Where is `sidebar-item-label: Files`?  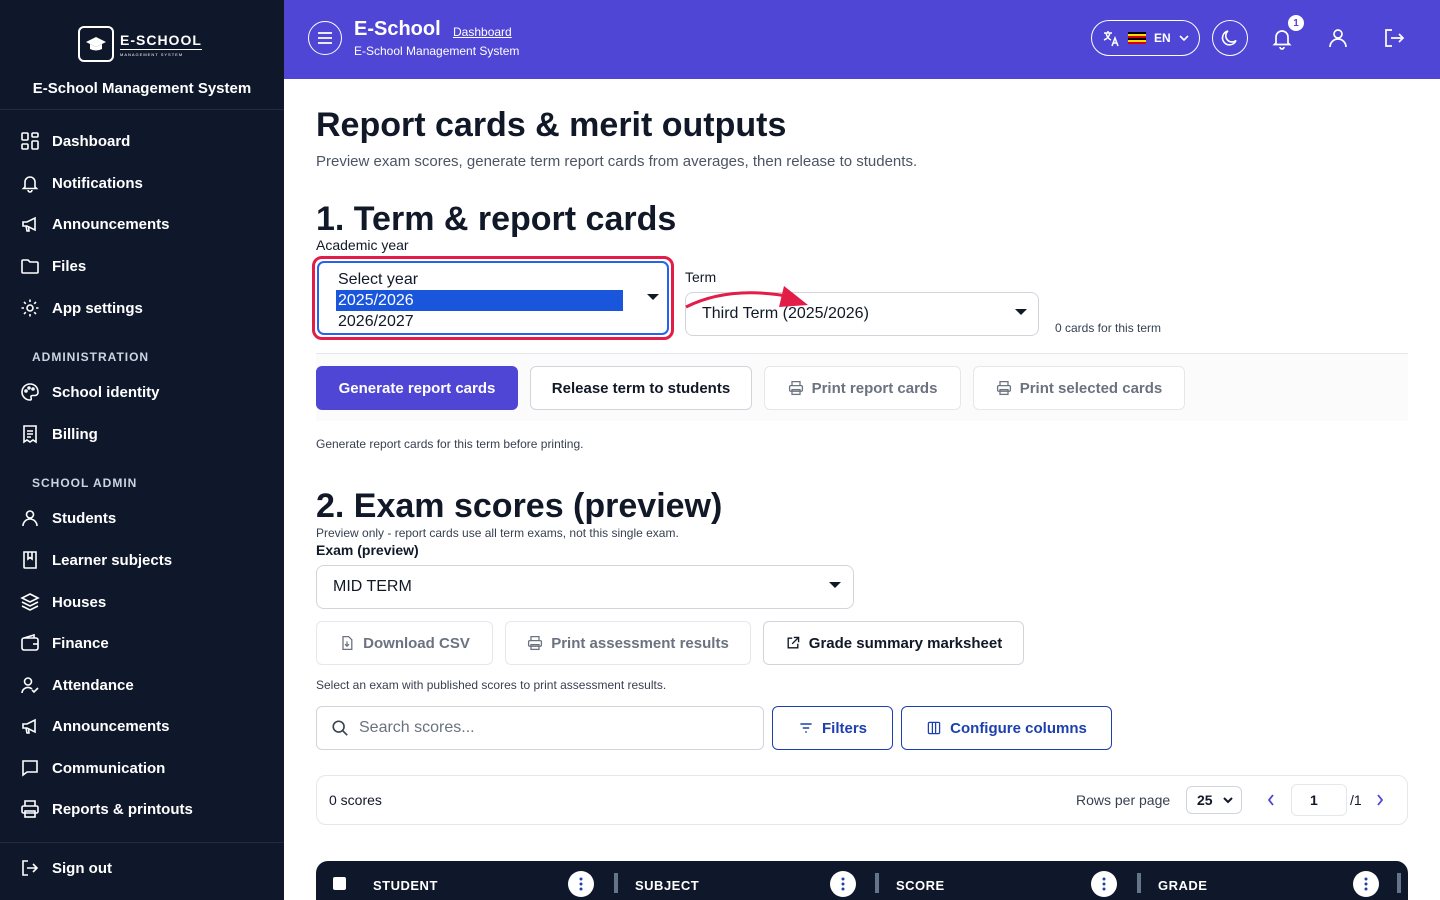 sidebar-item-label: Files is located at coordinates (69, 266).